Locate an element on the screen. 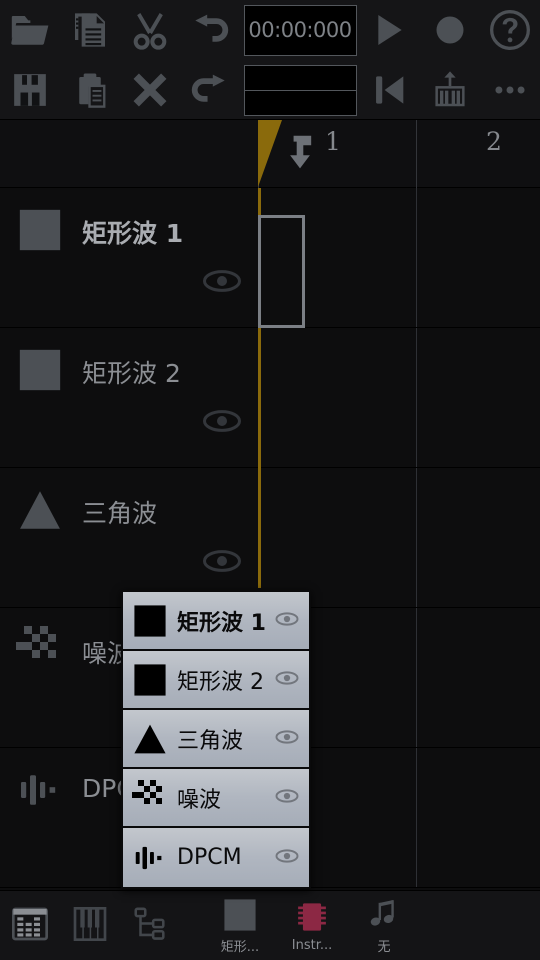 The image size is (540, 960). toolbar-row-1: 00:00:000 is located at coordinates (270, 30).